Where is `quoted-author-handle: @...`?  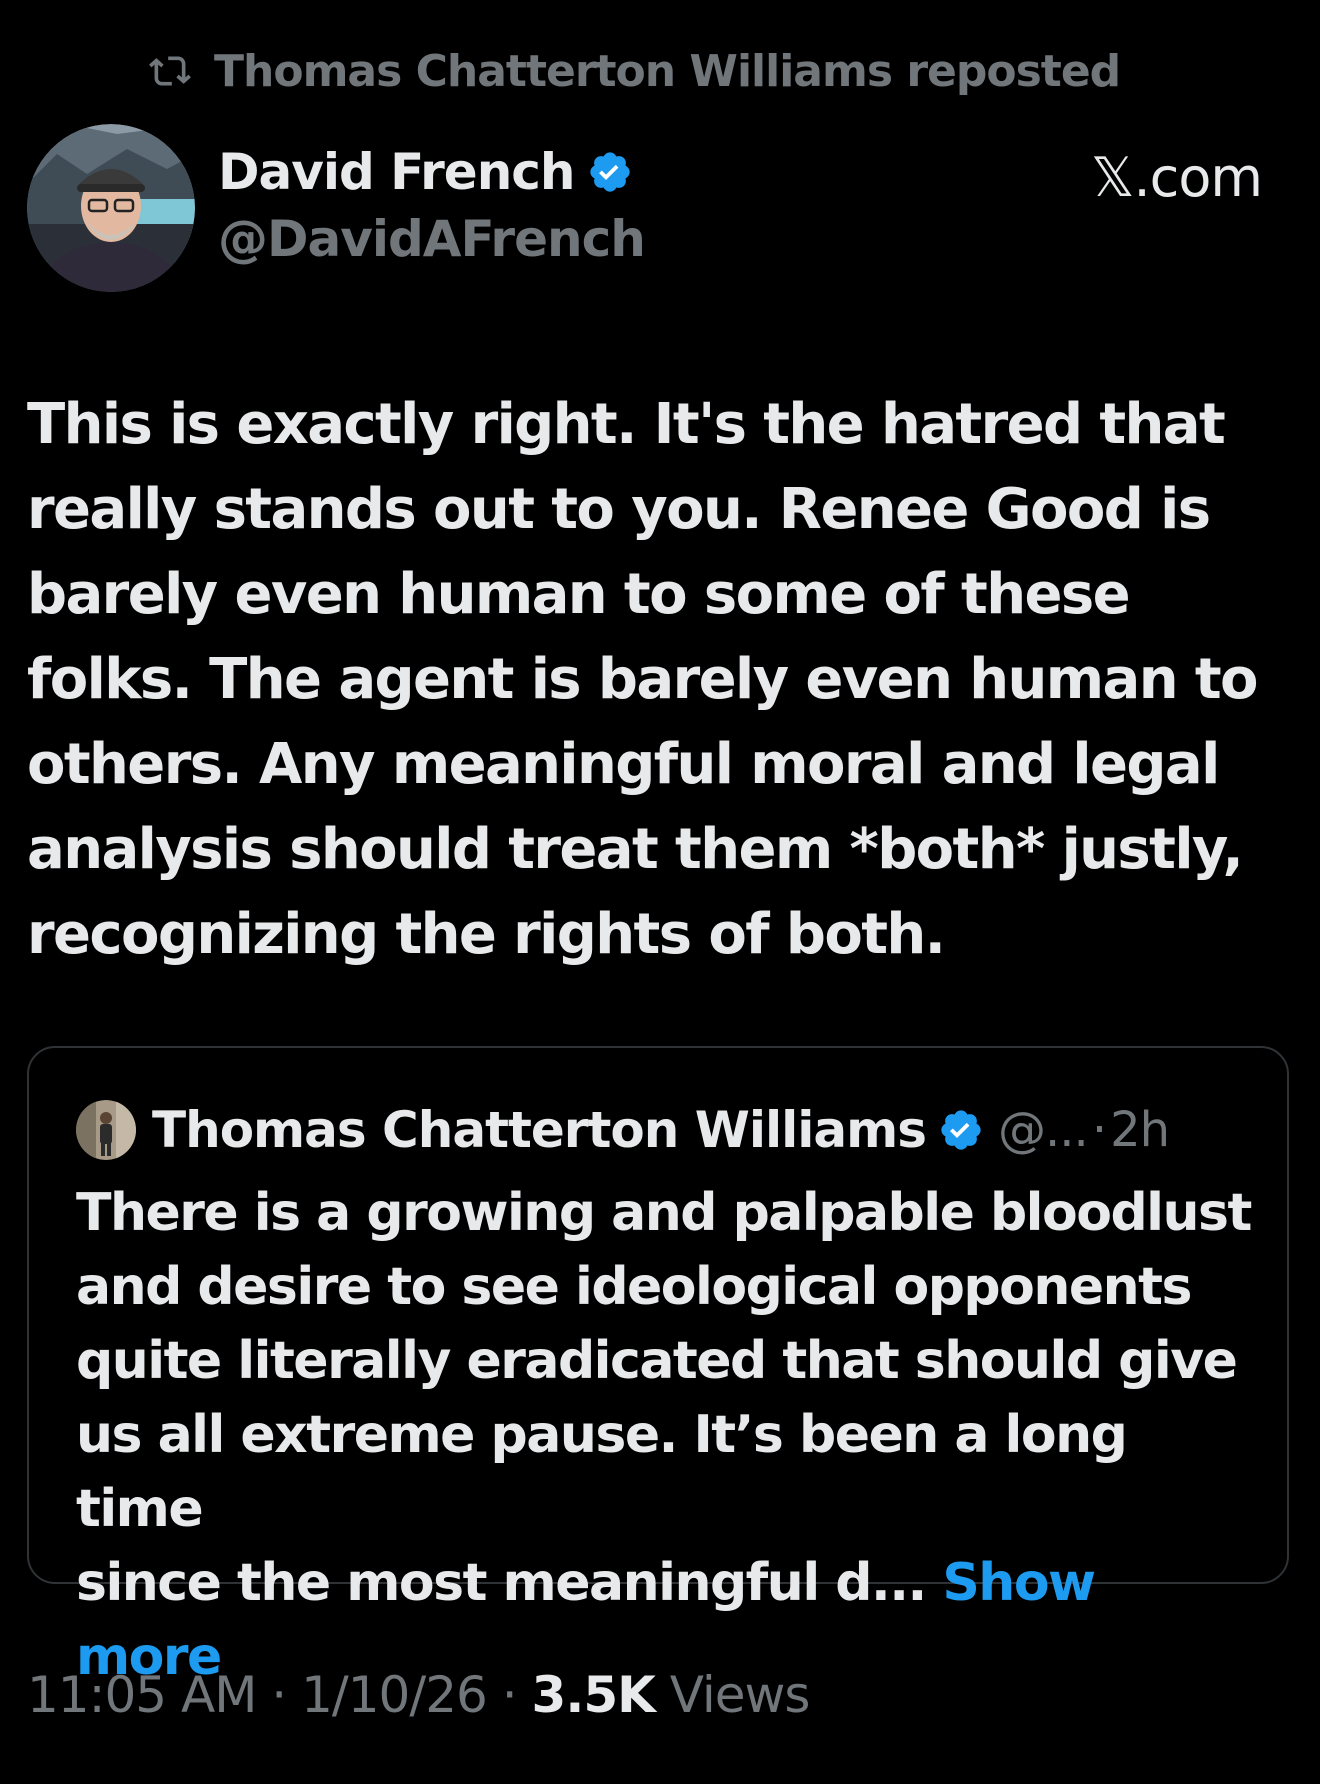 quoted-author-handle: @... is located at coordinates (1043, 1130).